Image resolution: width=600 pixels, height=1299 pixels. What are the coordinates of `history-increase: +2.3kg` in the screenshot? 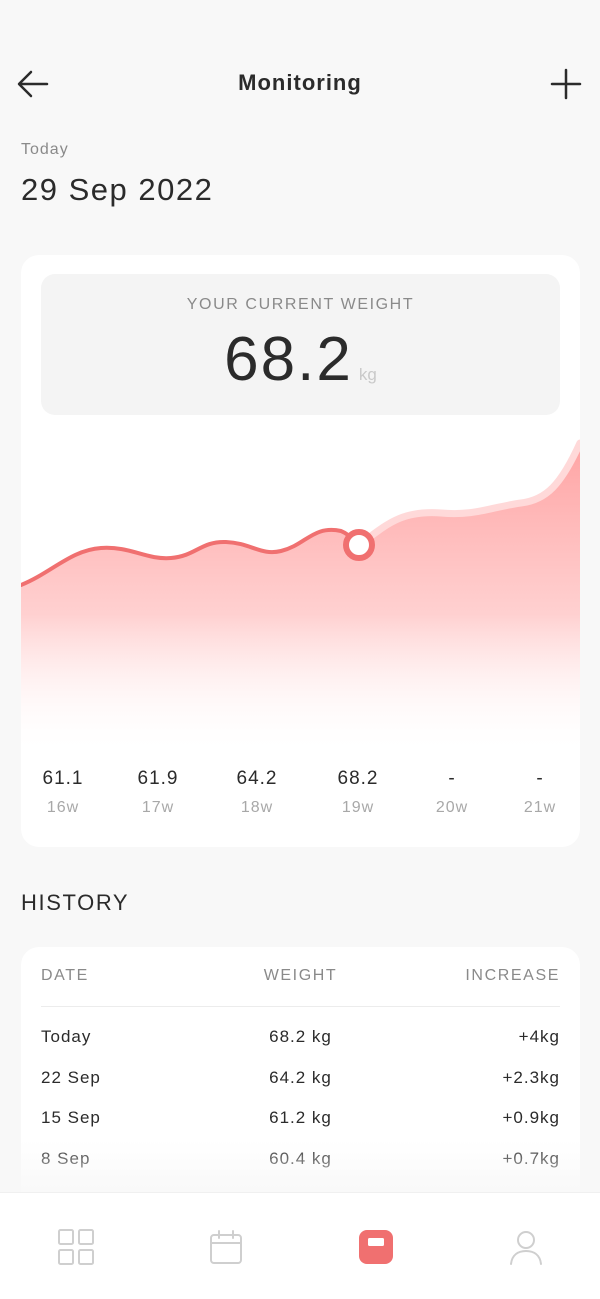 It's located at (531, 1077).